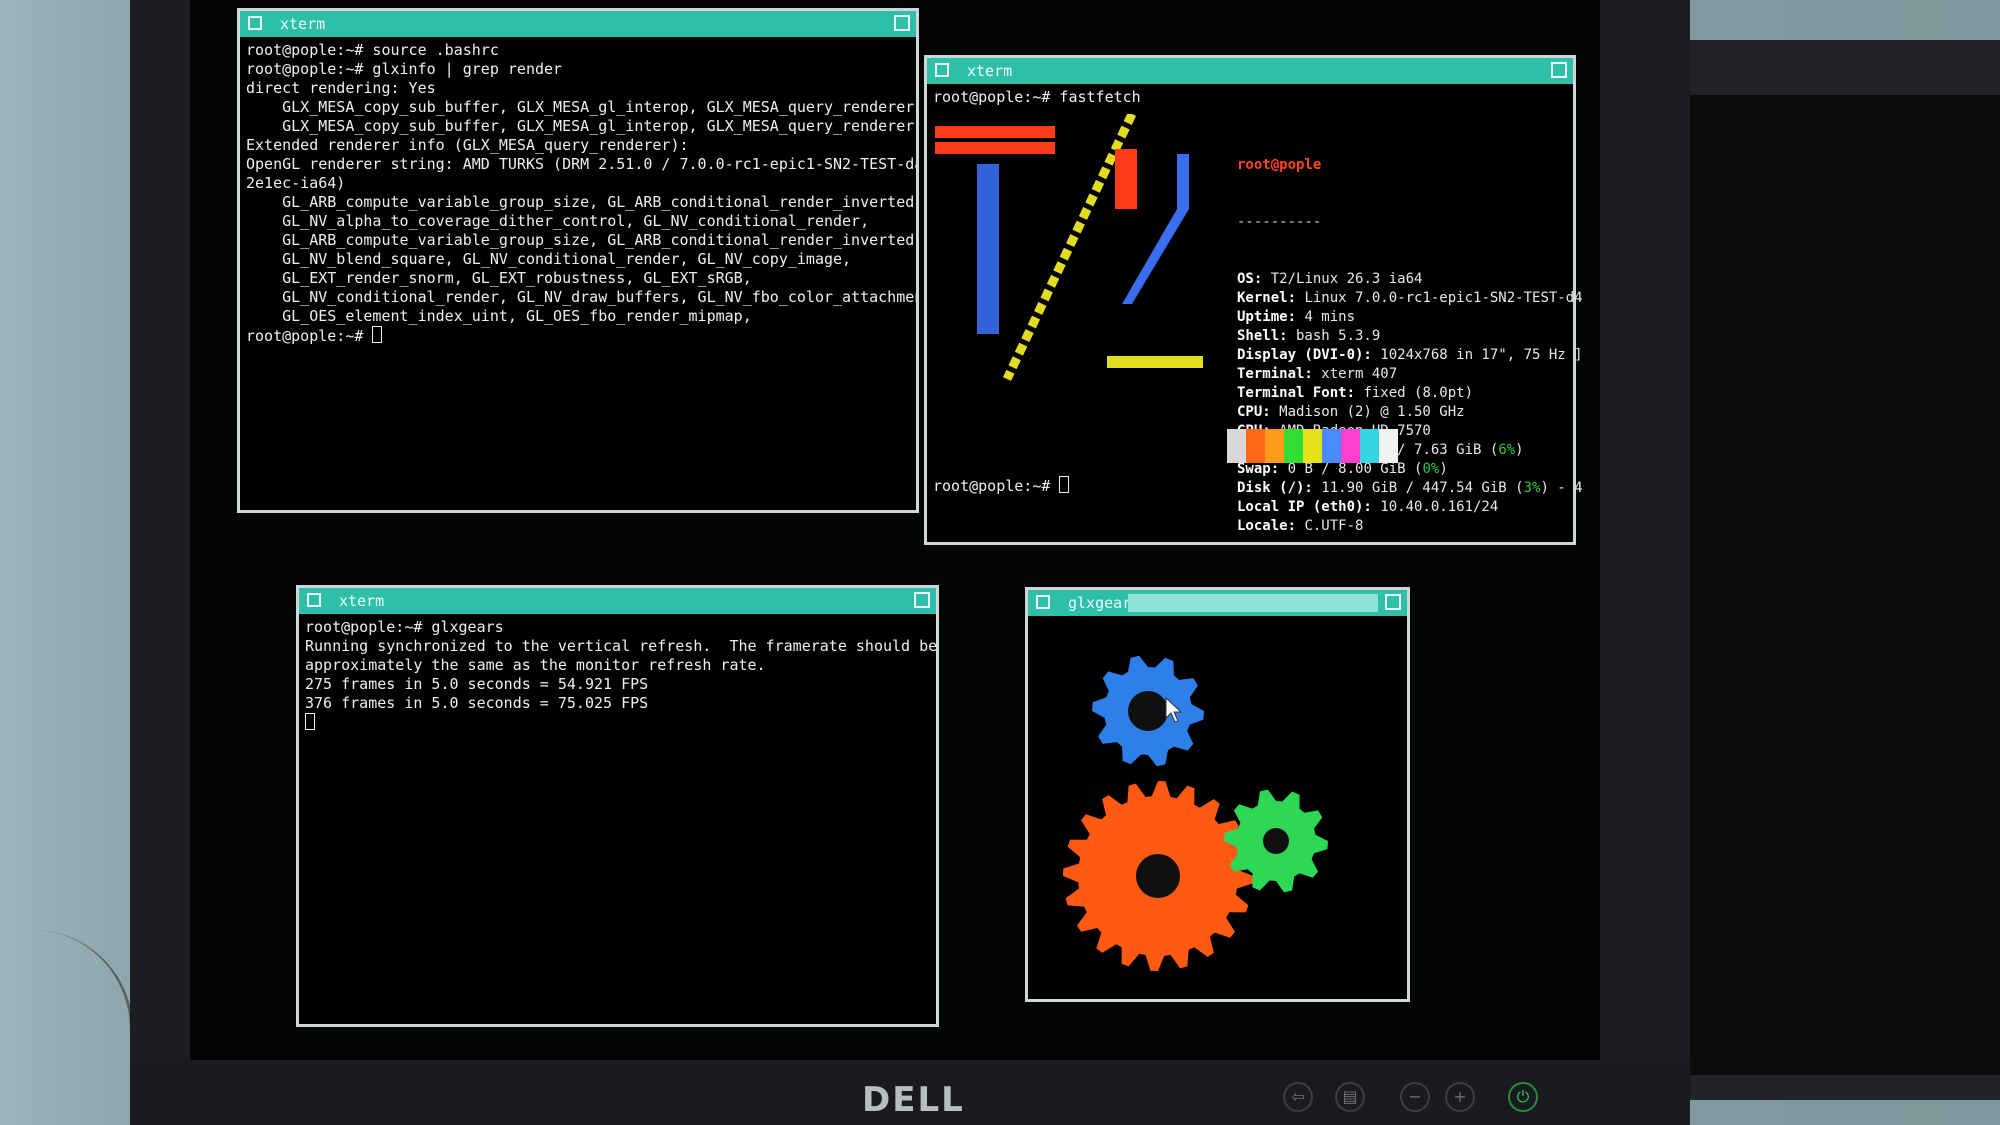 The height and width of the screenshot is (1125, 2000). Describe the element at coordinates (1253, 603) in the screenshot. I see `title-bar-highlight` at that location.